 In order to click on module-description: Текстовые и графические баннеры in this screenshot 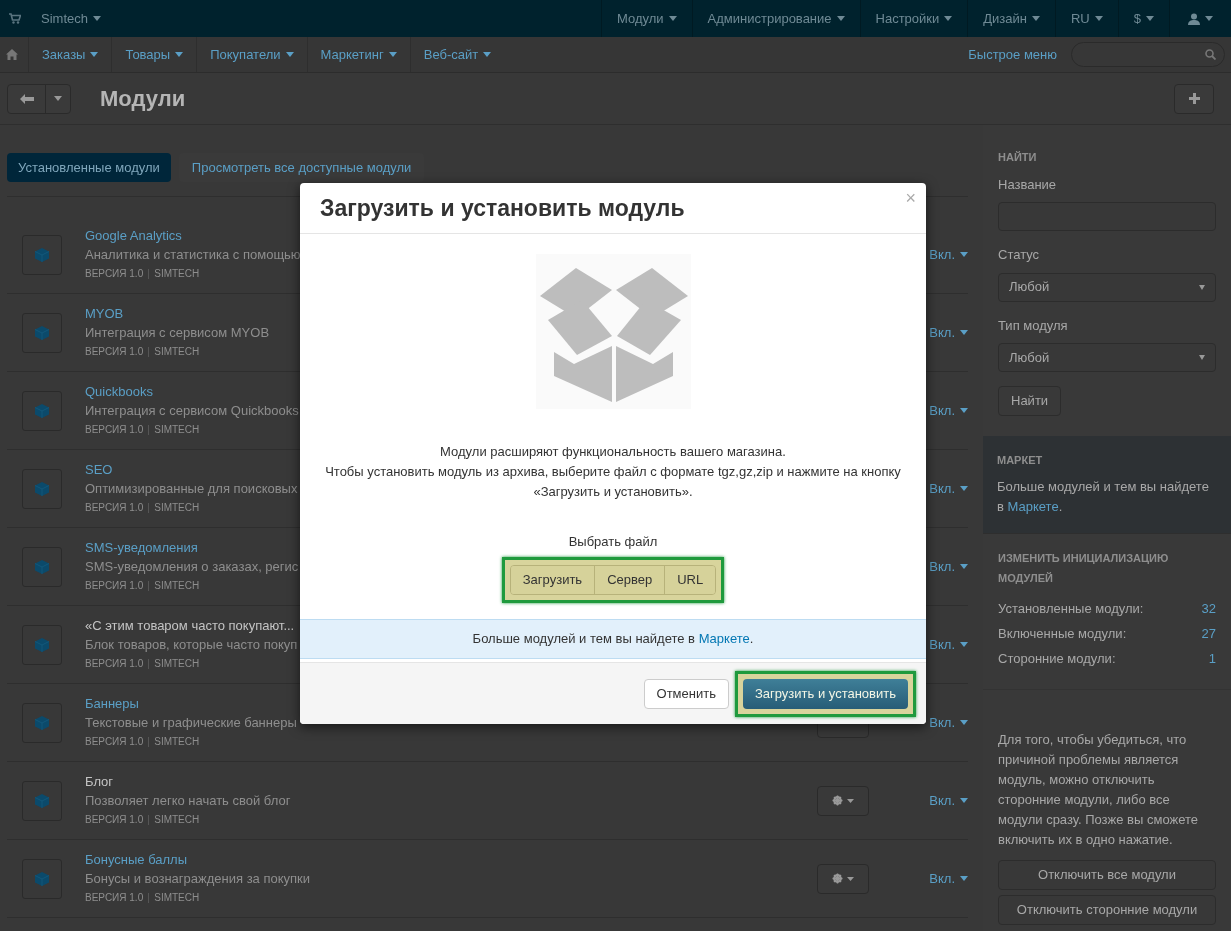, I will do `click(191, 722)`.